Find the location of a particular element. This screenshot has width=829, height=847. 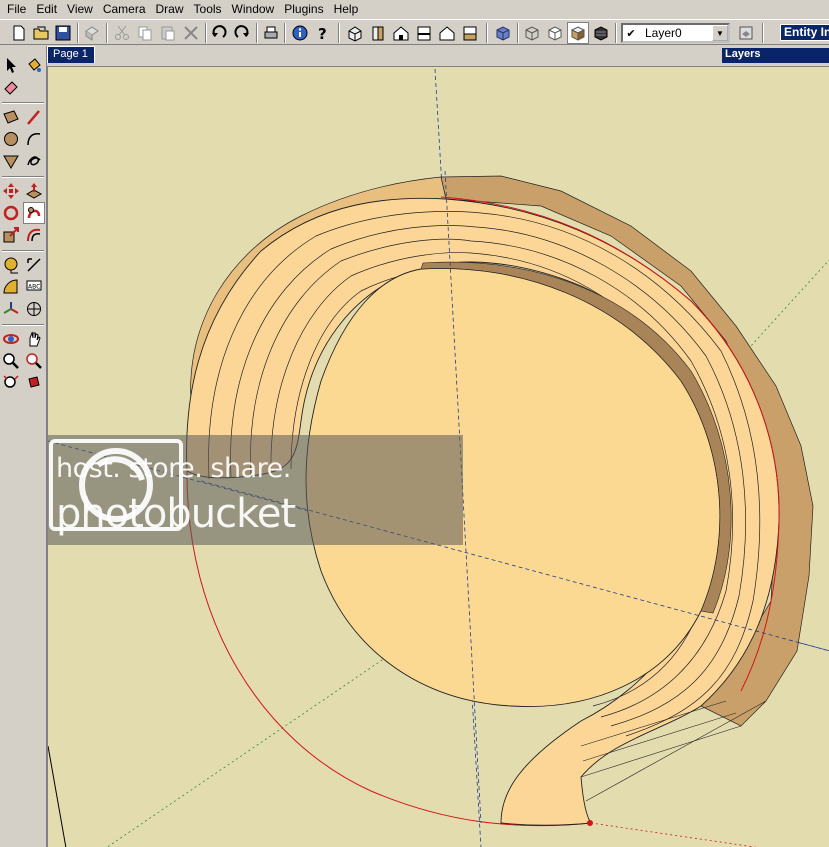

scale-icon is located at coordinates (11, 235).